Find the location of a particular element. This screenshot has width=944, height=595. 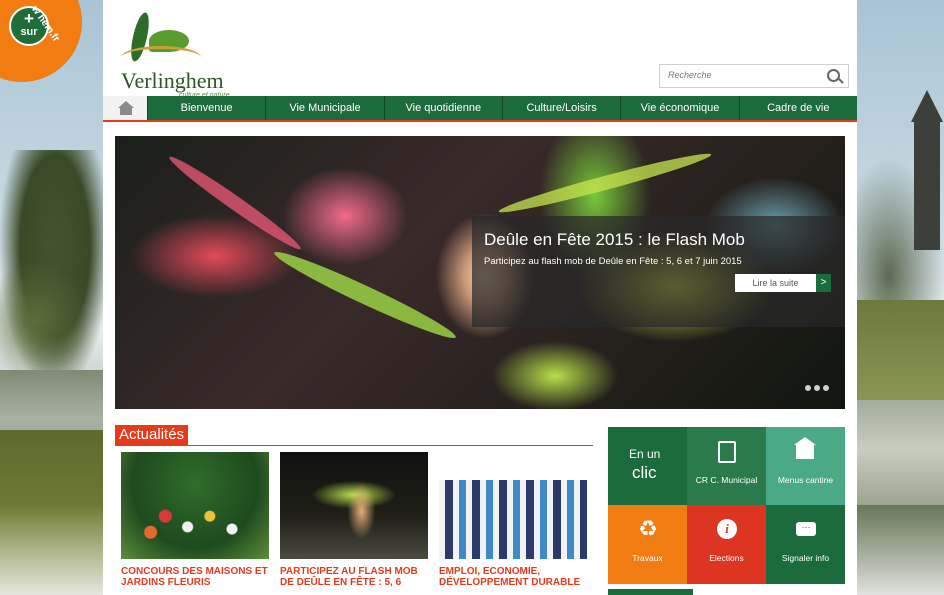

quick-link-canteen-menus: Menus cantine is located at coordinates (805, 466).